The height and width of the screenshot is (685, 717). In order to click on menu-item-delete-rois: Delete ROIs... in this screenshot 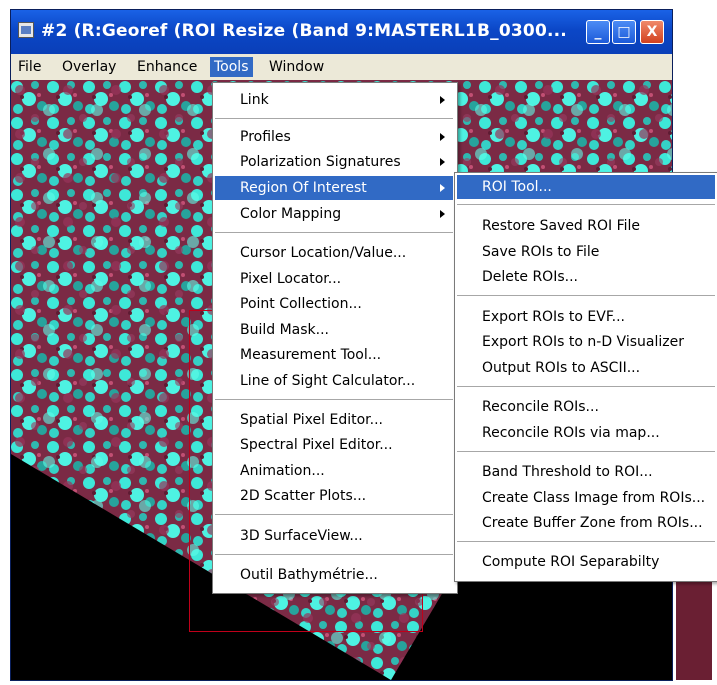, I will do `click(586, 277)`.